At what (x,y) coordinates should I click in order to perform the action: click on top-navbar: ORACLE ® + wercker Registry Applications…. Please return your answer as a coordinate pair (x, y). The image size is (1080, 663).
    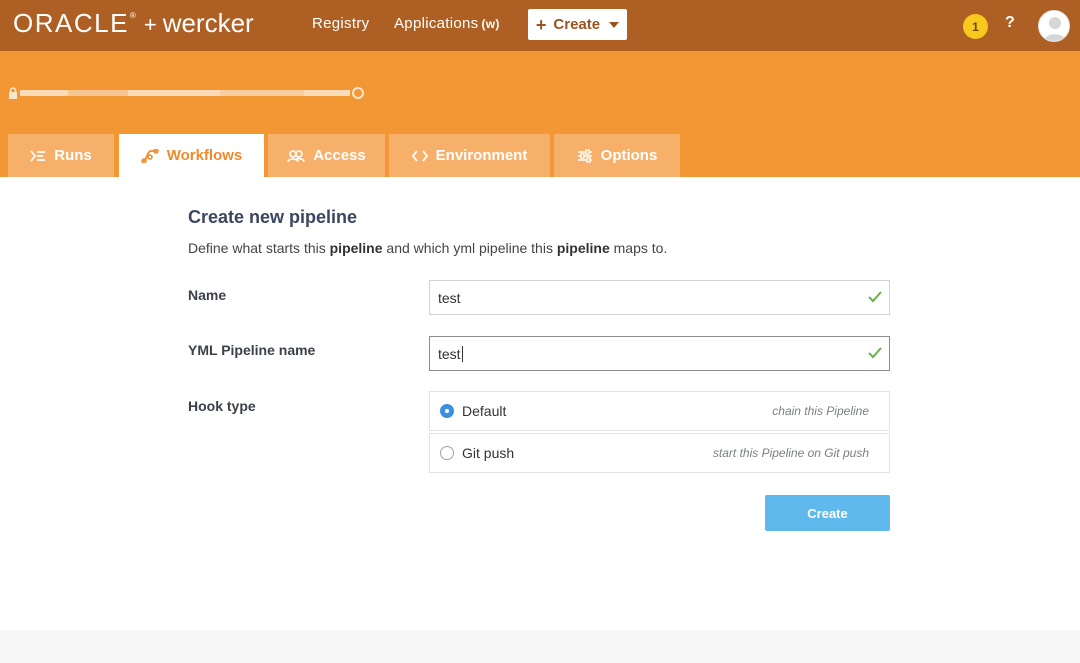
    Looking at the image, I should click on (540, 25).